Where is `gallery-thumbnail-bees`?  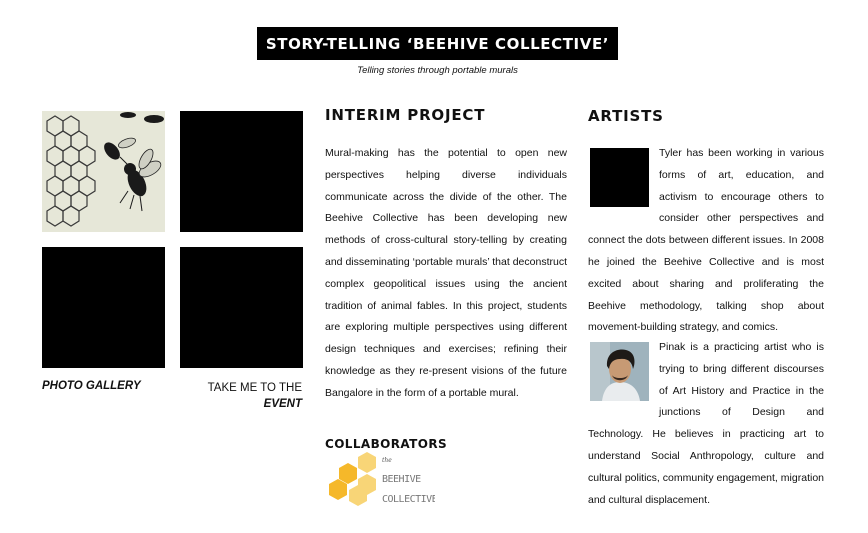 gallery-thumbnail-bees is located at coordinates (103, 171).